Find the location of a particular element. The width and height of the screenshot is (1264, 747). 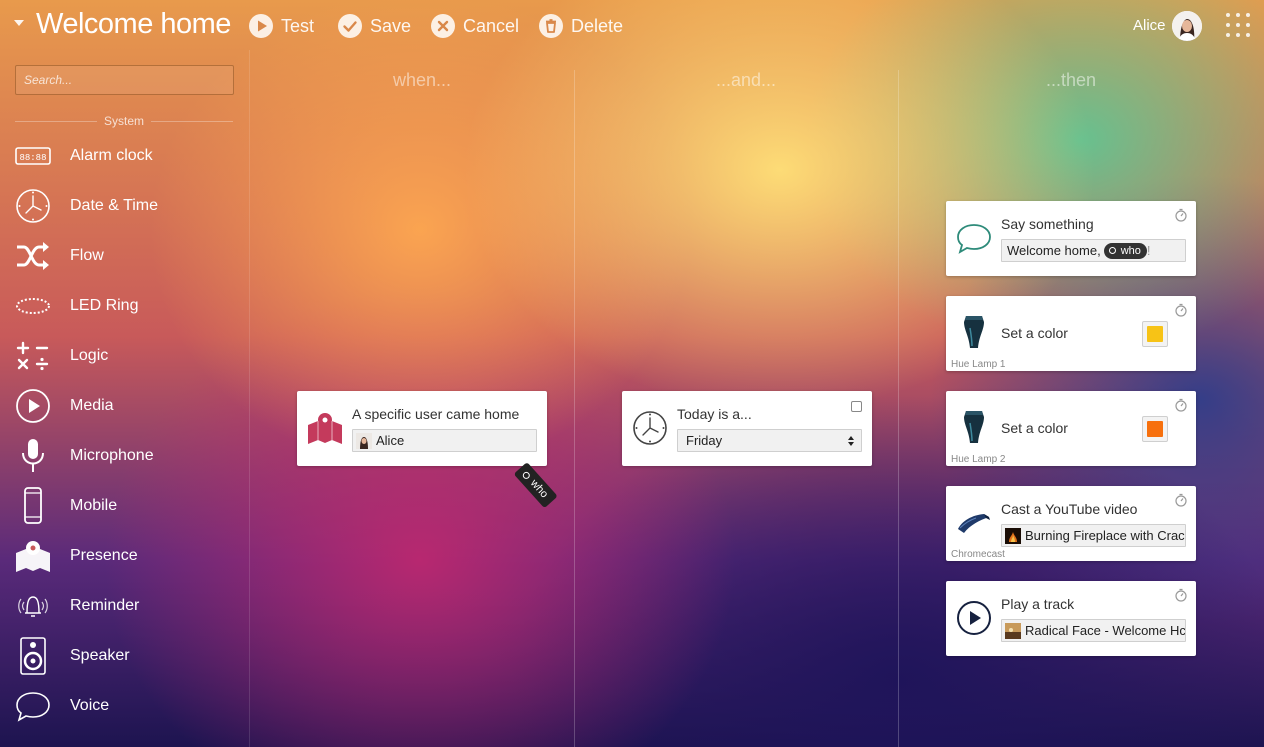

delete-label: Delete is located at coordinates (597, 25).